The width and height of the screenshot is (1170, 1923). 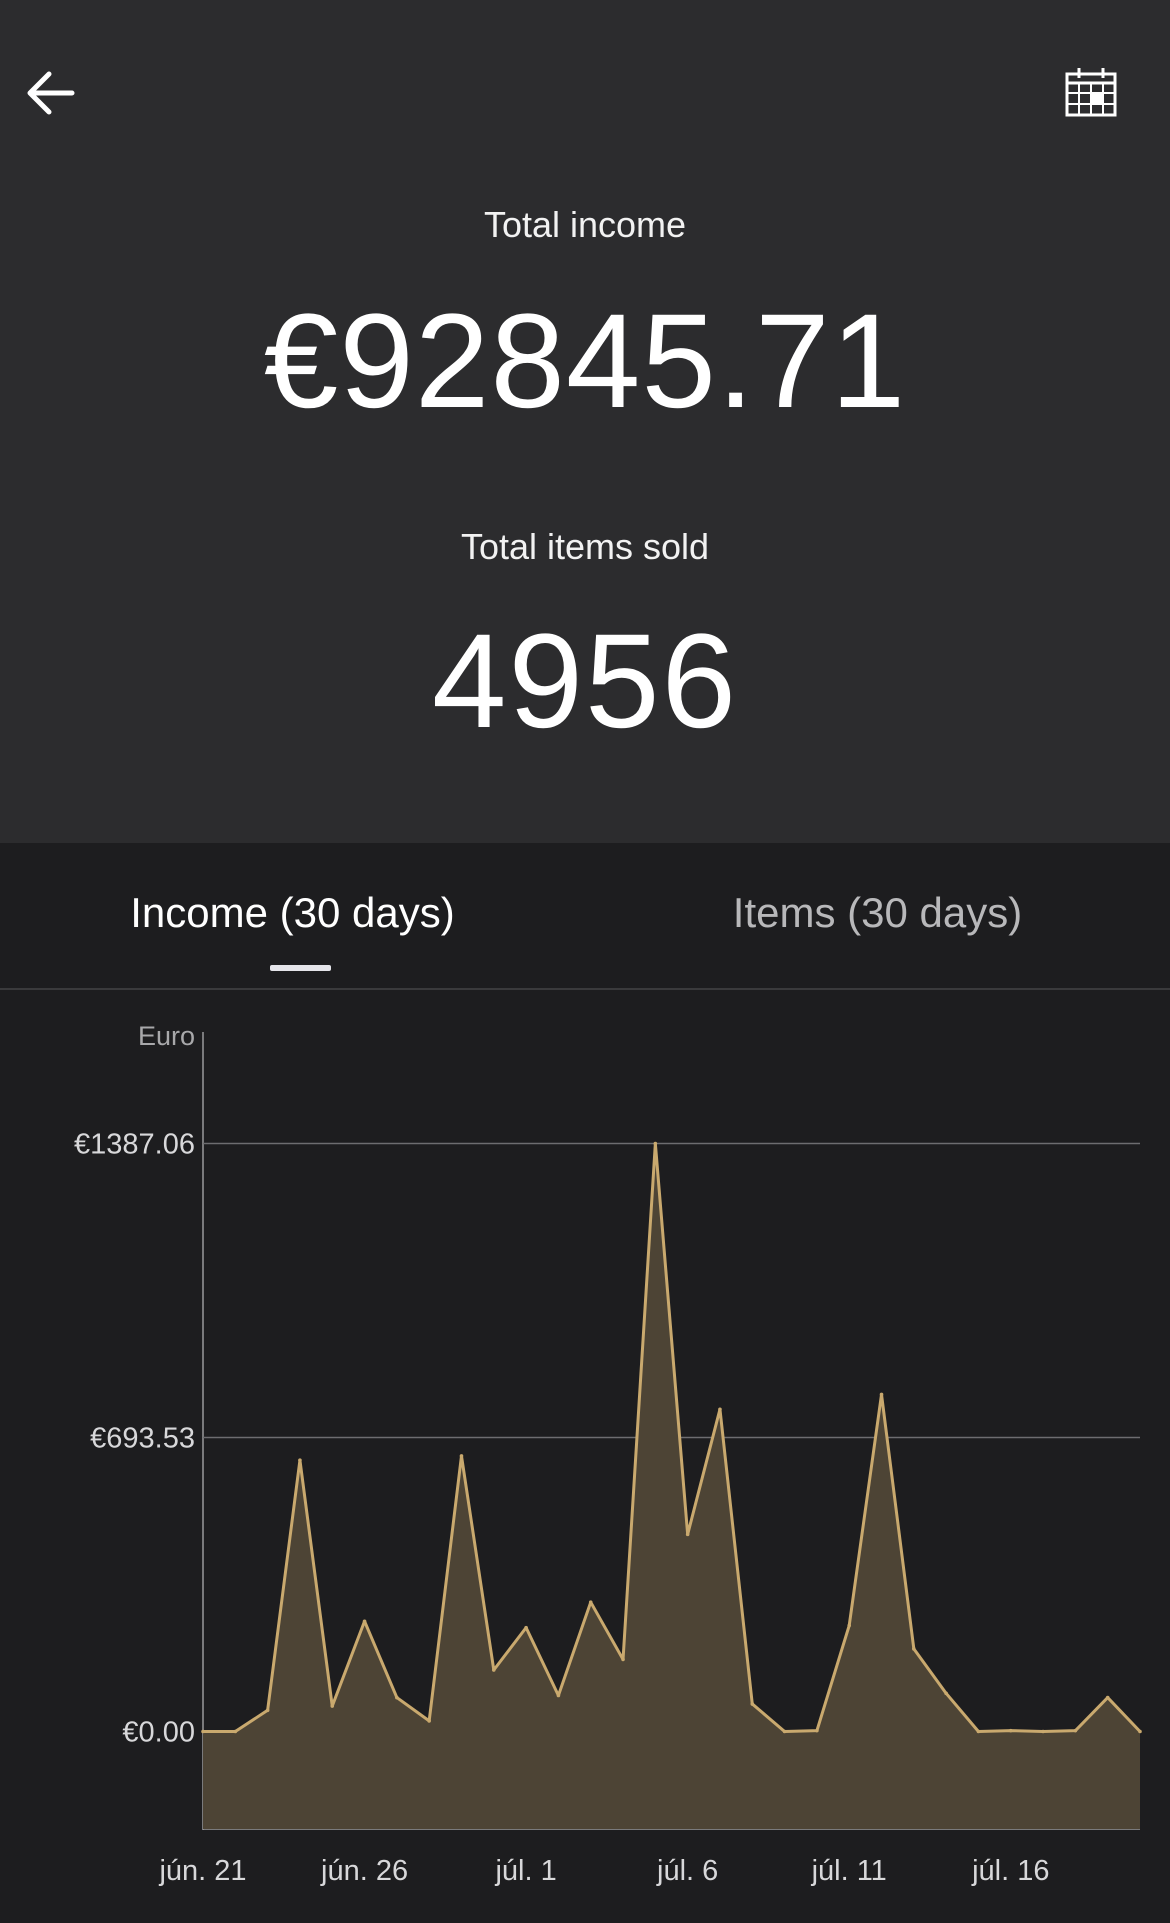 What do you see at coordinates (142, 1438) in the screenshot?
I see `y-tick-label: €693.53` at bounding box center [142, 1438].